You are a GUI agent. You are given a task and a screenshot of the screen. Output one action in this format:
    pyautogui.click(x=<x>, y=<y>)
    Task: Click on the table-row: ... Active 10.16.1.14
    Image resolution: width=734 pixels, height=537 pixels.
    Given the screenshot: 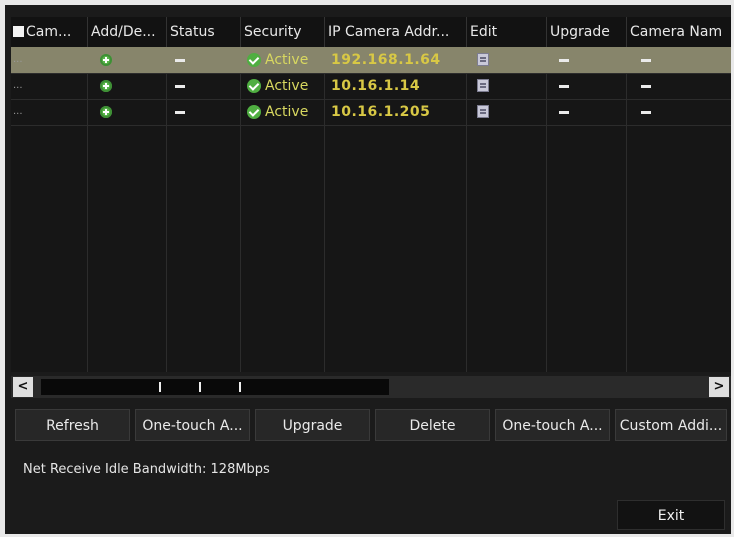 What is the action you would take?
    pyautogui.click(x=371, y=86)
    